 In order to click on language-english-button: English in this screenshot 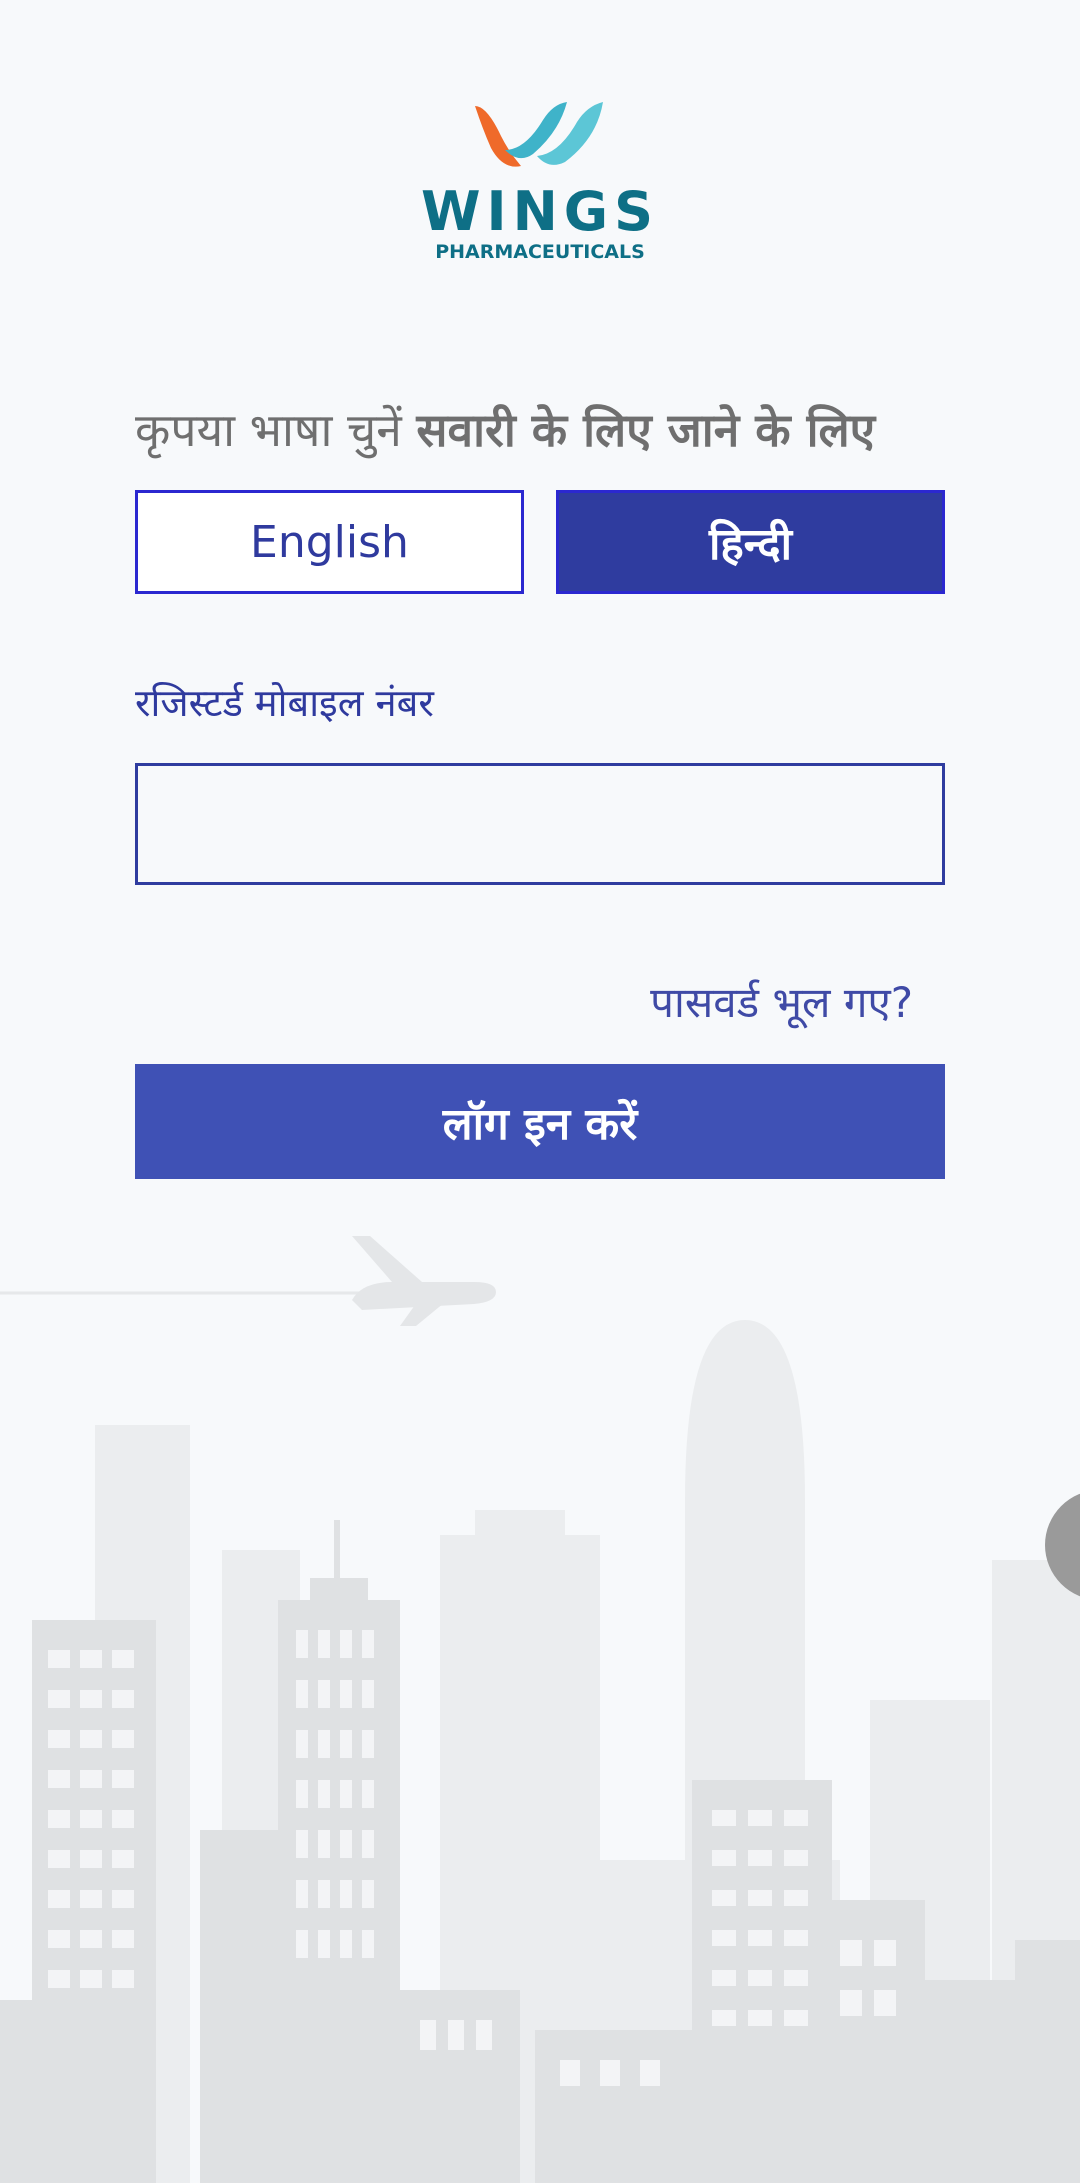, I will do `click(329, 542)`.